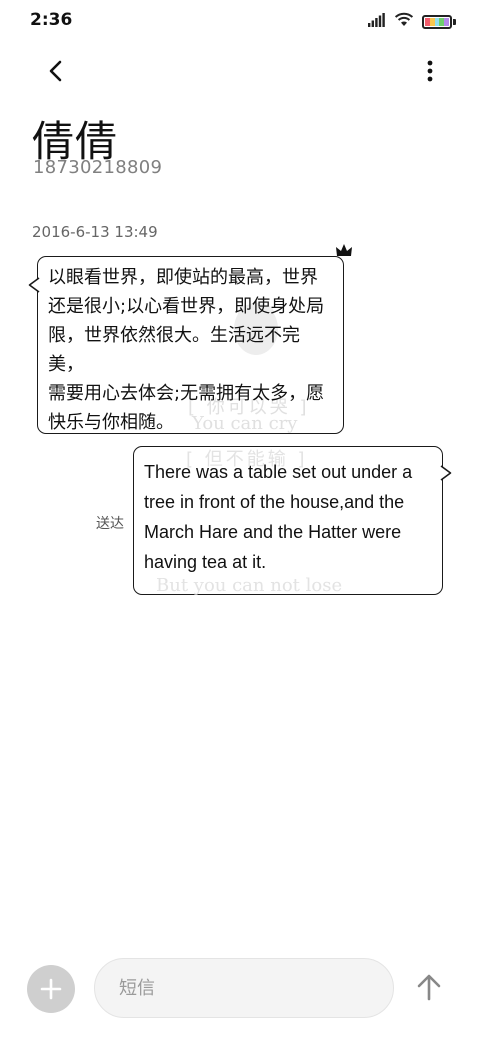 The height and width of the screenshot is (1040, 480). What do you see at coordinates (34, 285) in the screenshot?
I see `bubble-tail-left` at bounding box center [34, 285].